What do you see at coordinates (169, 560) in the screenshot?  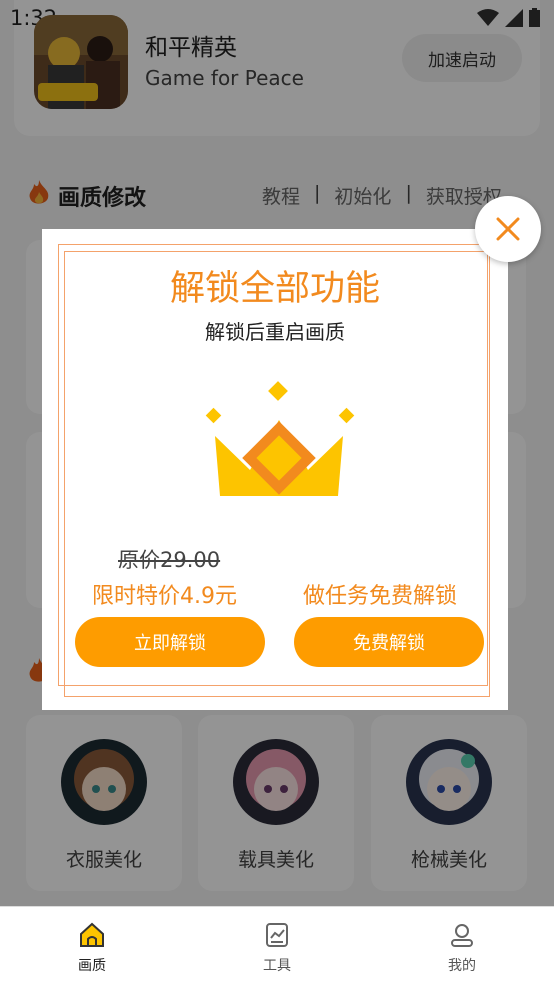 I see `original-price: 原价29.00` at bounding box center [169, 560].